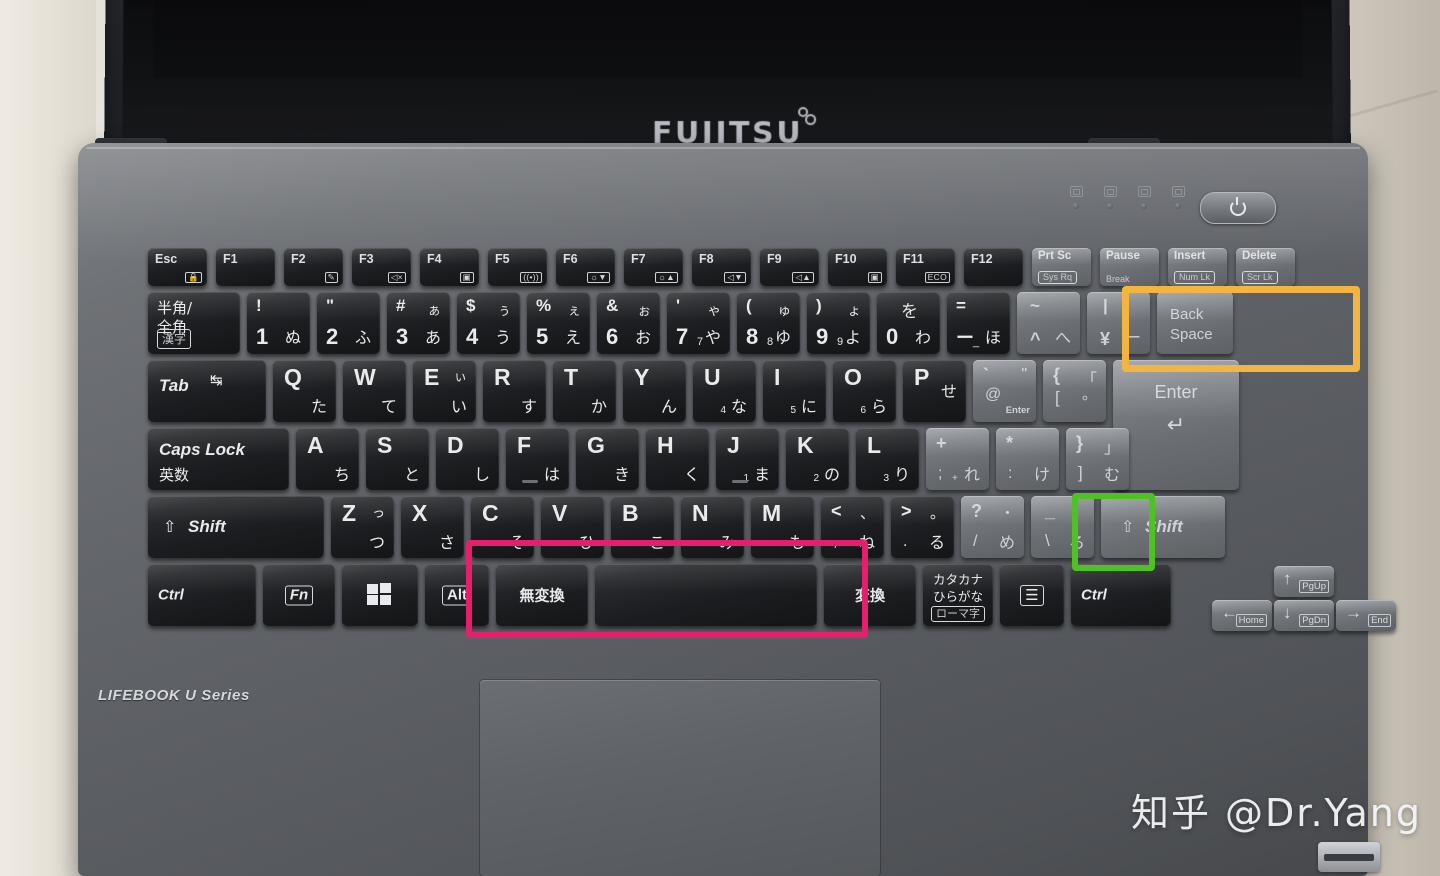  Describe the element at coordinates (978, 323) in the screenshot. I see `key-minus: = ー _ ほ` at that location.